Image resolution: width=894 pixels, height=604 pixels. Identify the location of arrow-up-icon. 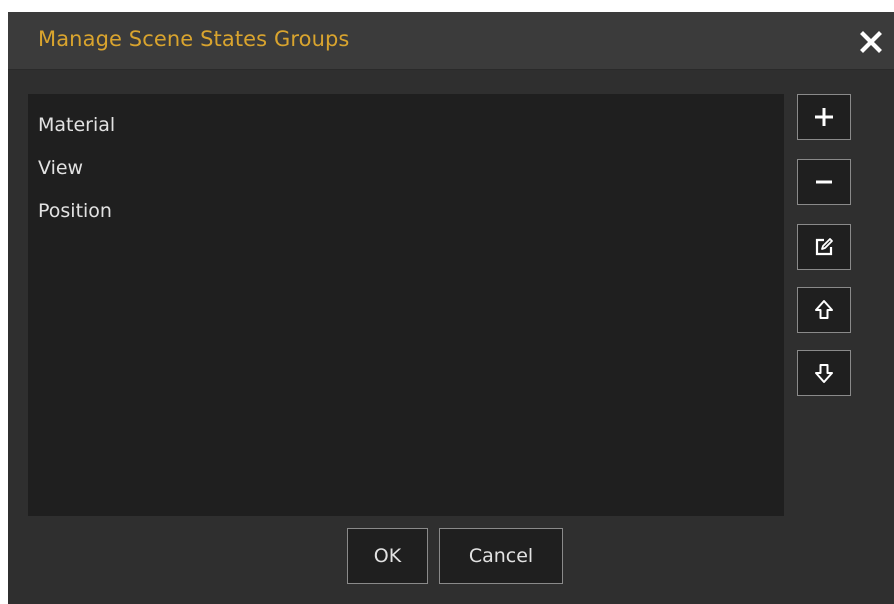
(824, 309).